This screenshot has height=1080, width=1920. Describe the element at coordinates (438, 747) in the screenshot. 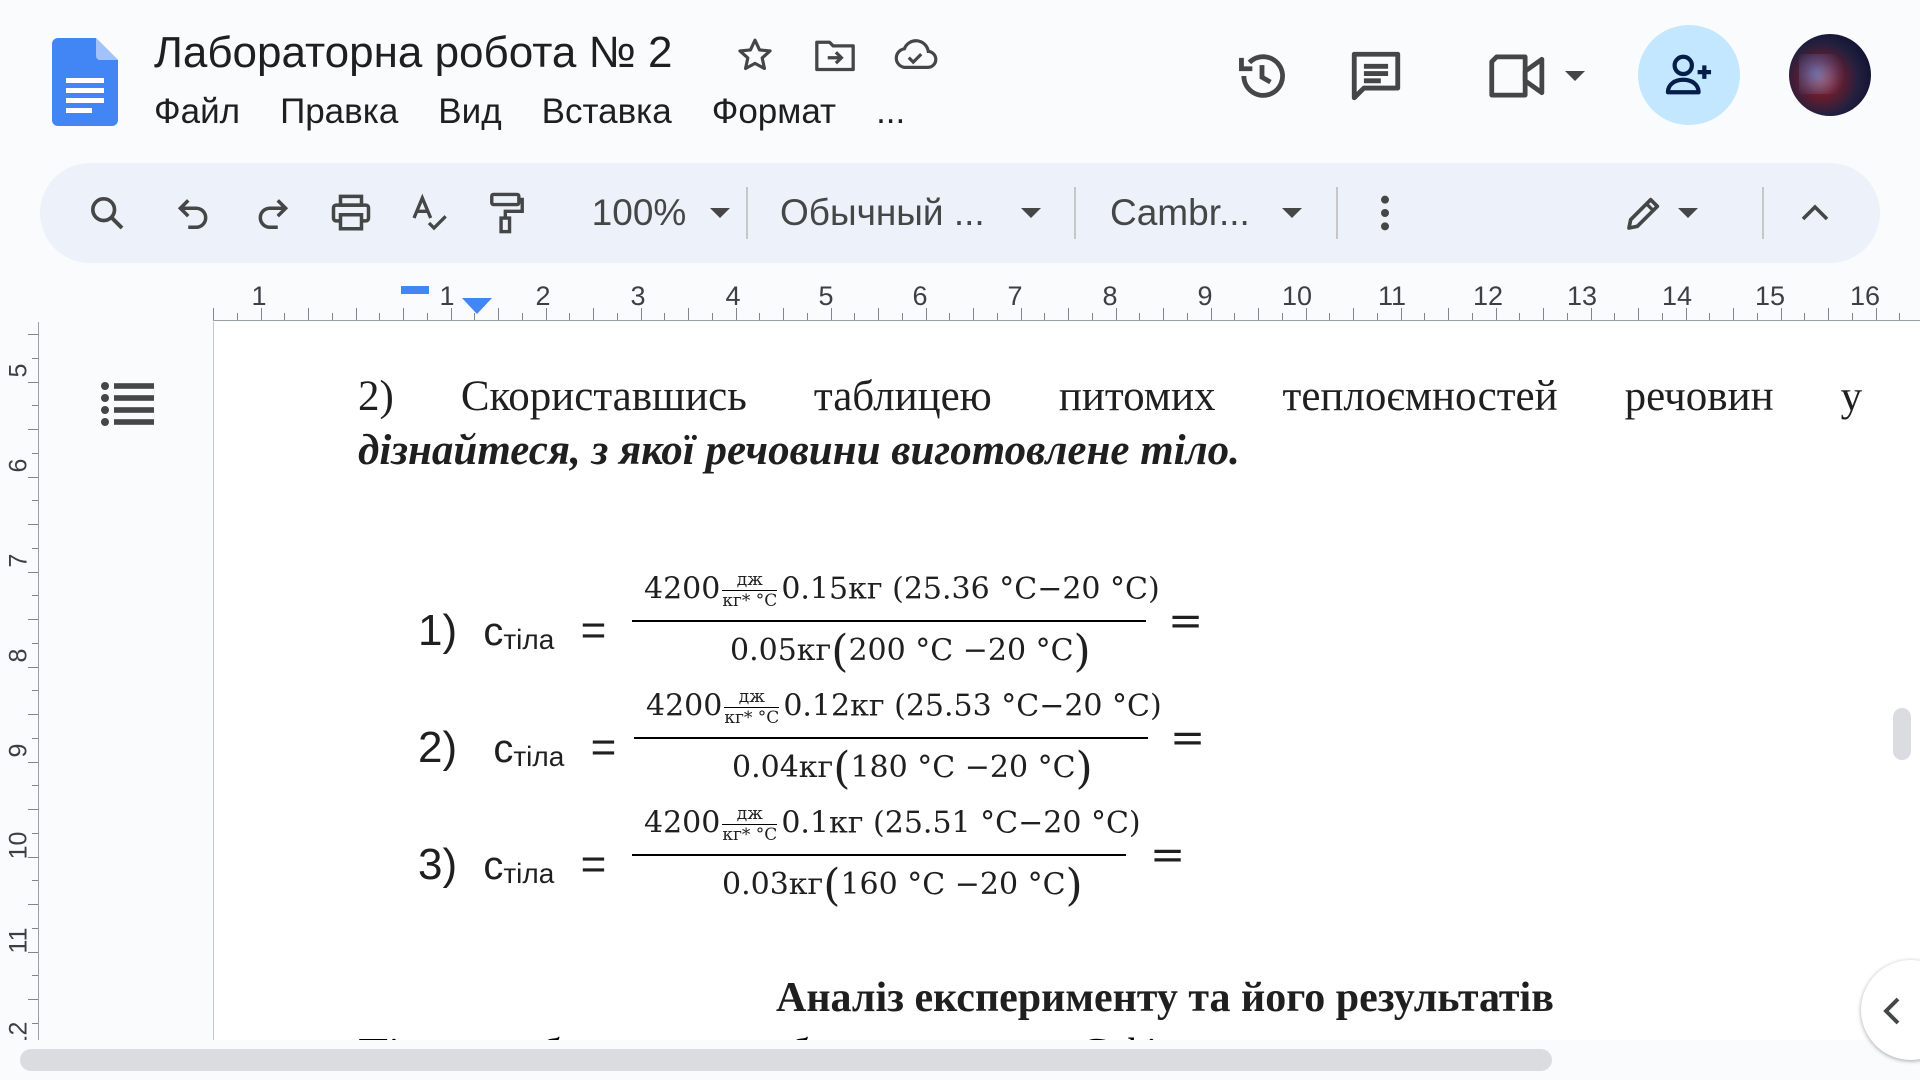

I see `equation-number: 2)` at that location.